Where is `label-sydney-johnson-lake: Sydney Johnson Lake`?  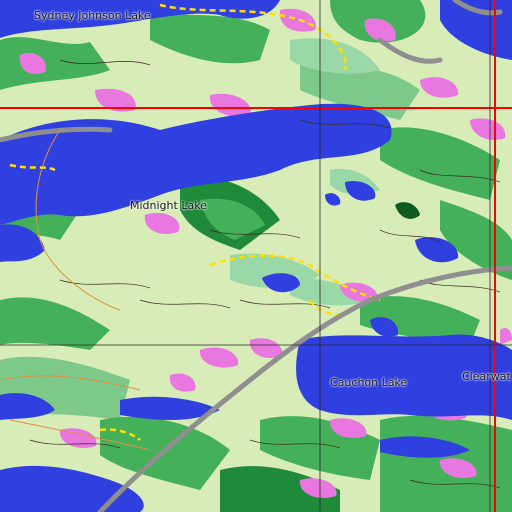 label-sydney-johnson-lake: Sydney Johnson Lake is located at coordinates (92, 15).